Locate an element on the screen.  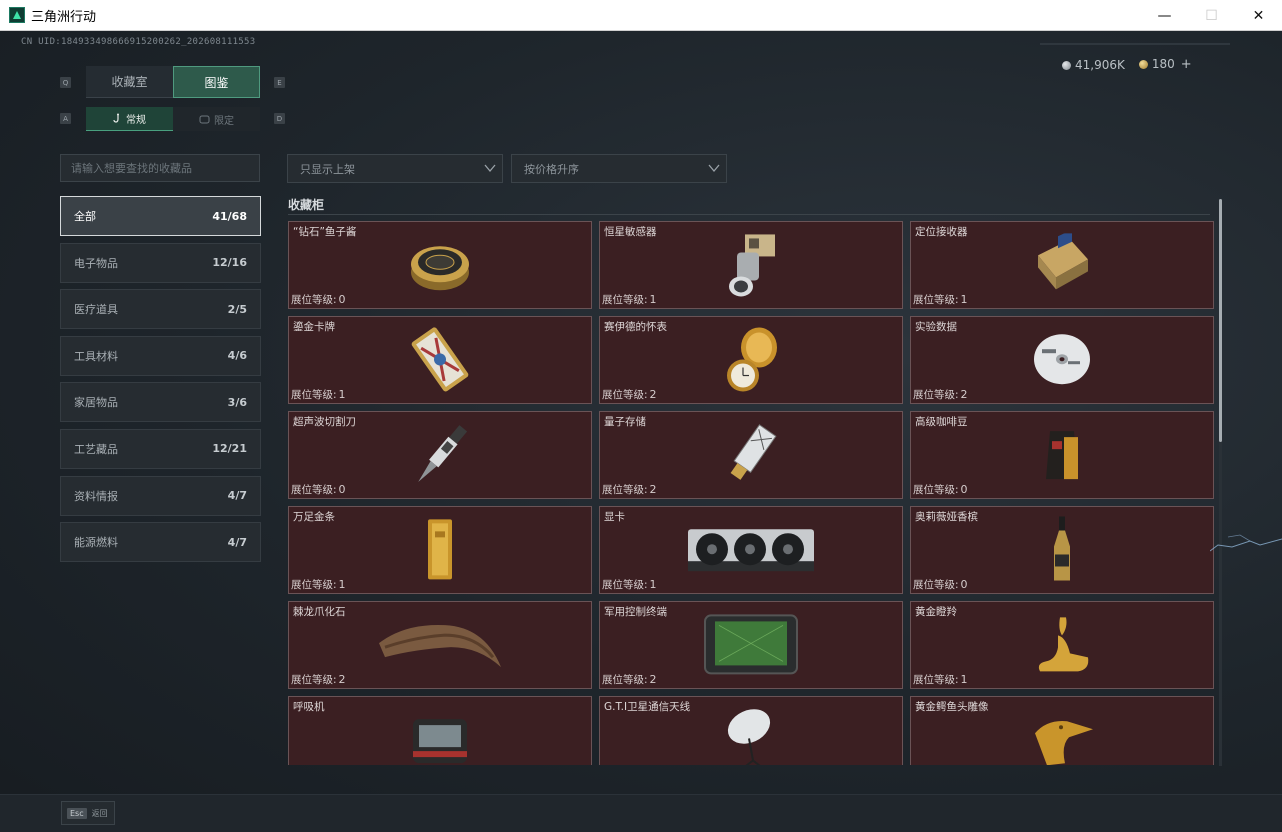
collection-item-card: 定位接收器 展位等级: 1 is located at coordinates (1062, 265).